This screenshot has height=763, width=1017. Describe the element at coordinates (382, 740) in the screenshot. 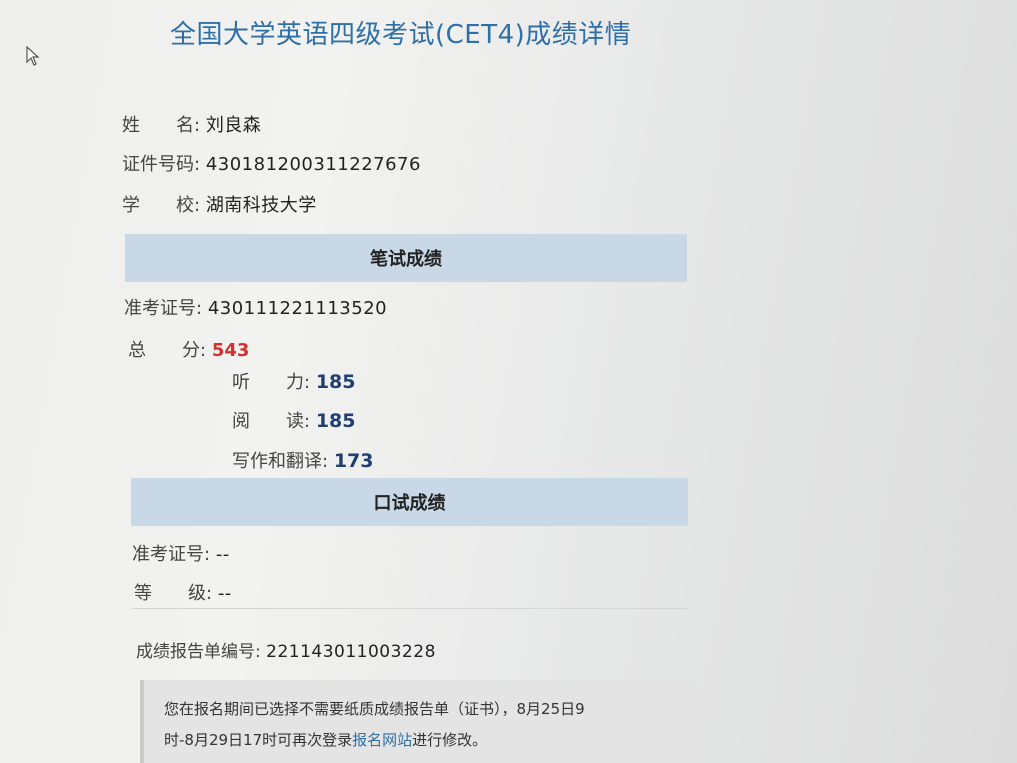

I see `registration-site-link: 报名网站` at that location.